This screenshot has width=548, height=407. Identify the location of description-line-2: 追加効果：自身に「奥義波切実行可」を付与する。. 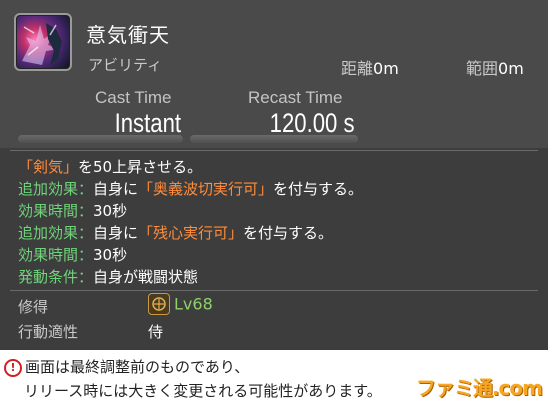
(190, 189).